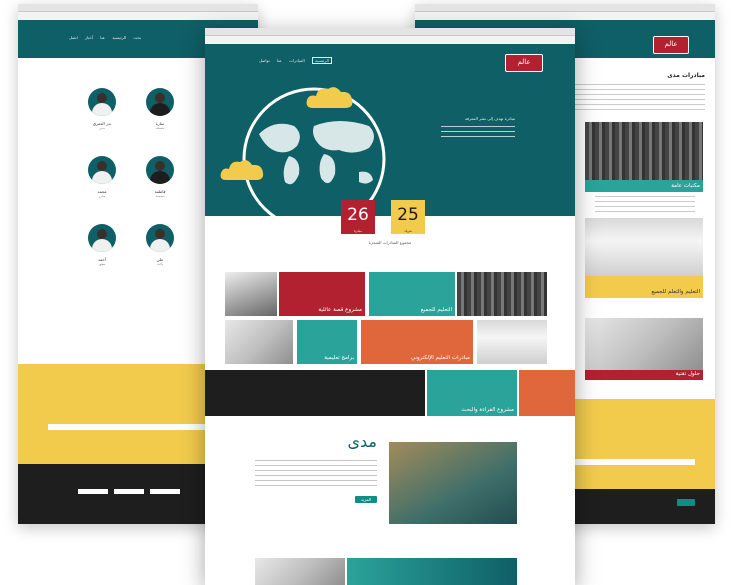 The image size is (738, 585). What do you see at coordinates (644, 151) in the screenshot?
I see `library-photo` at bounding box center [644, 151].